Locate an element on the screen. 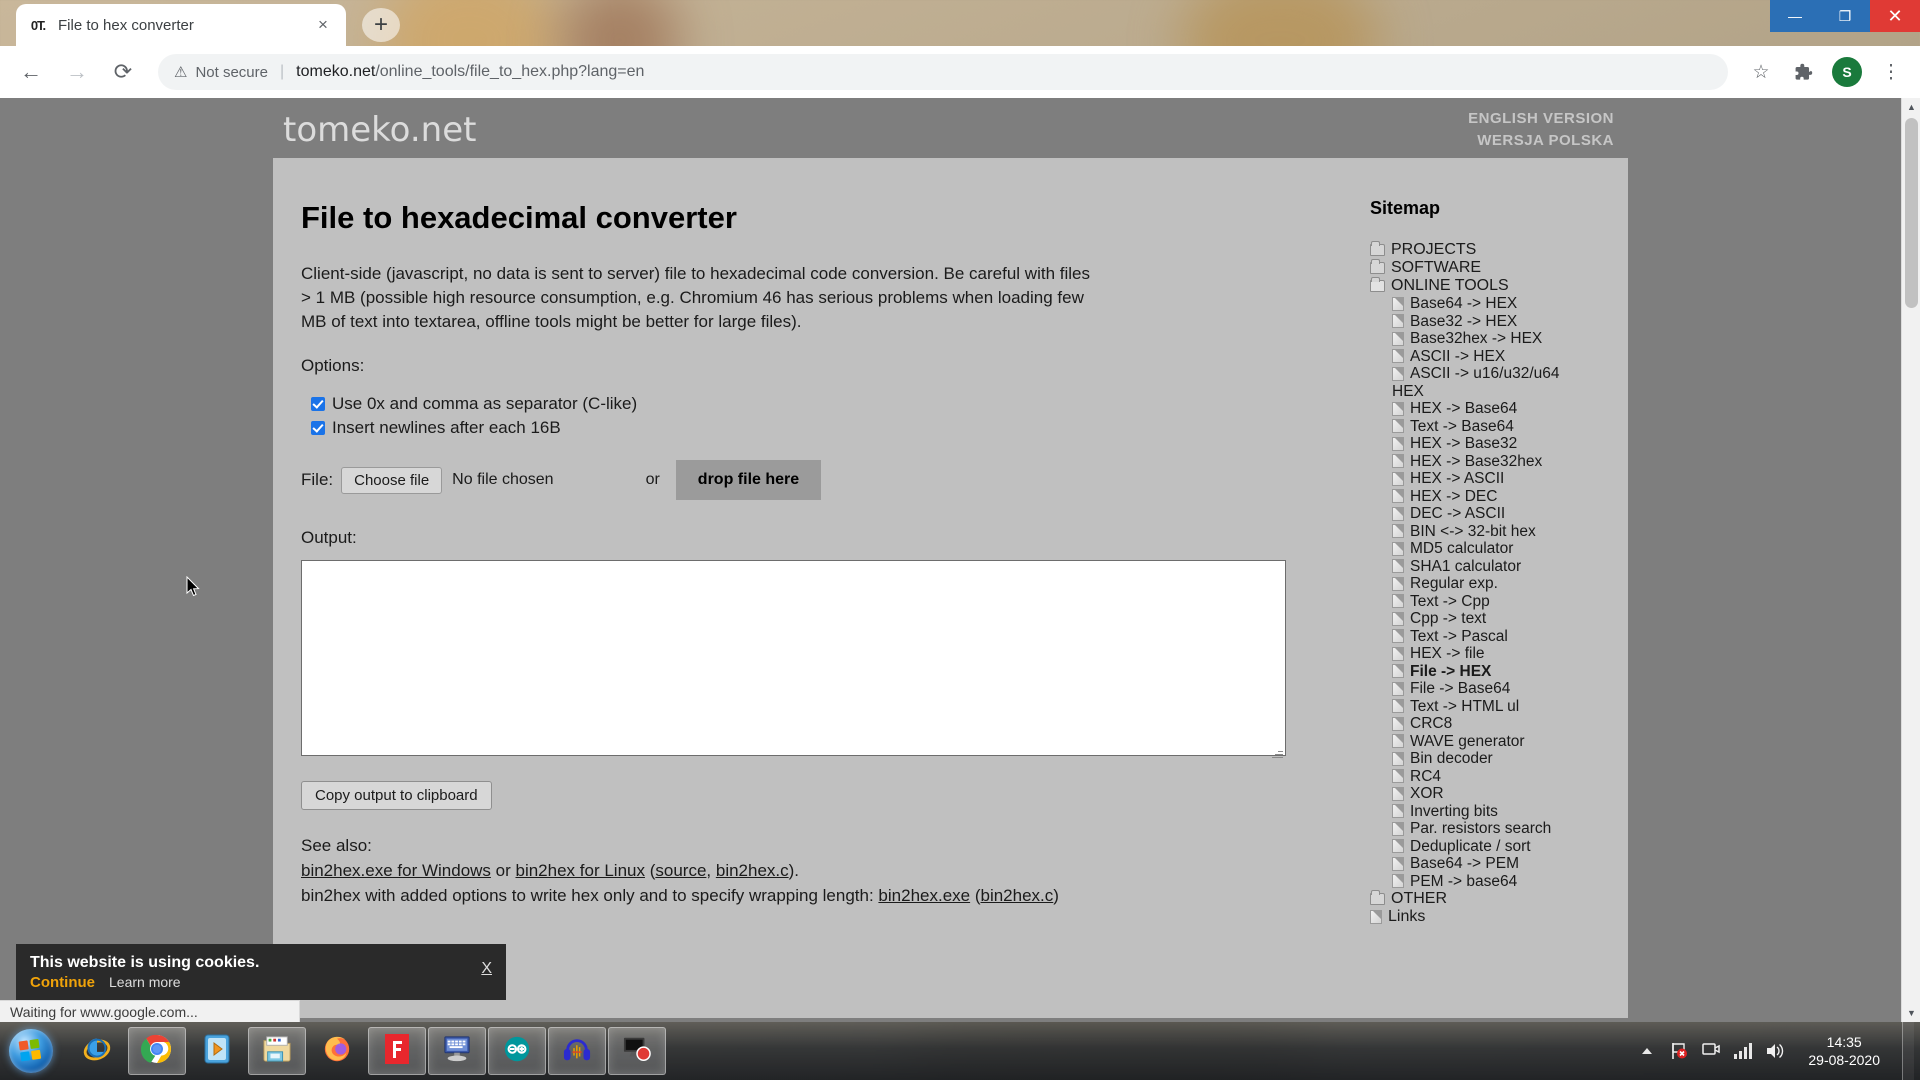  sitemap-item-text-pascal: Text -> Pascal is located at coordinates (1499, 637).